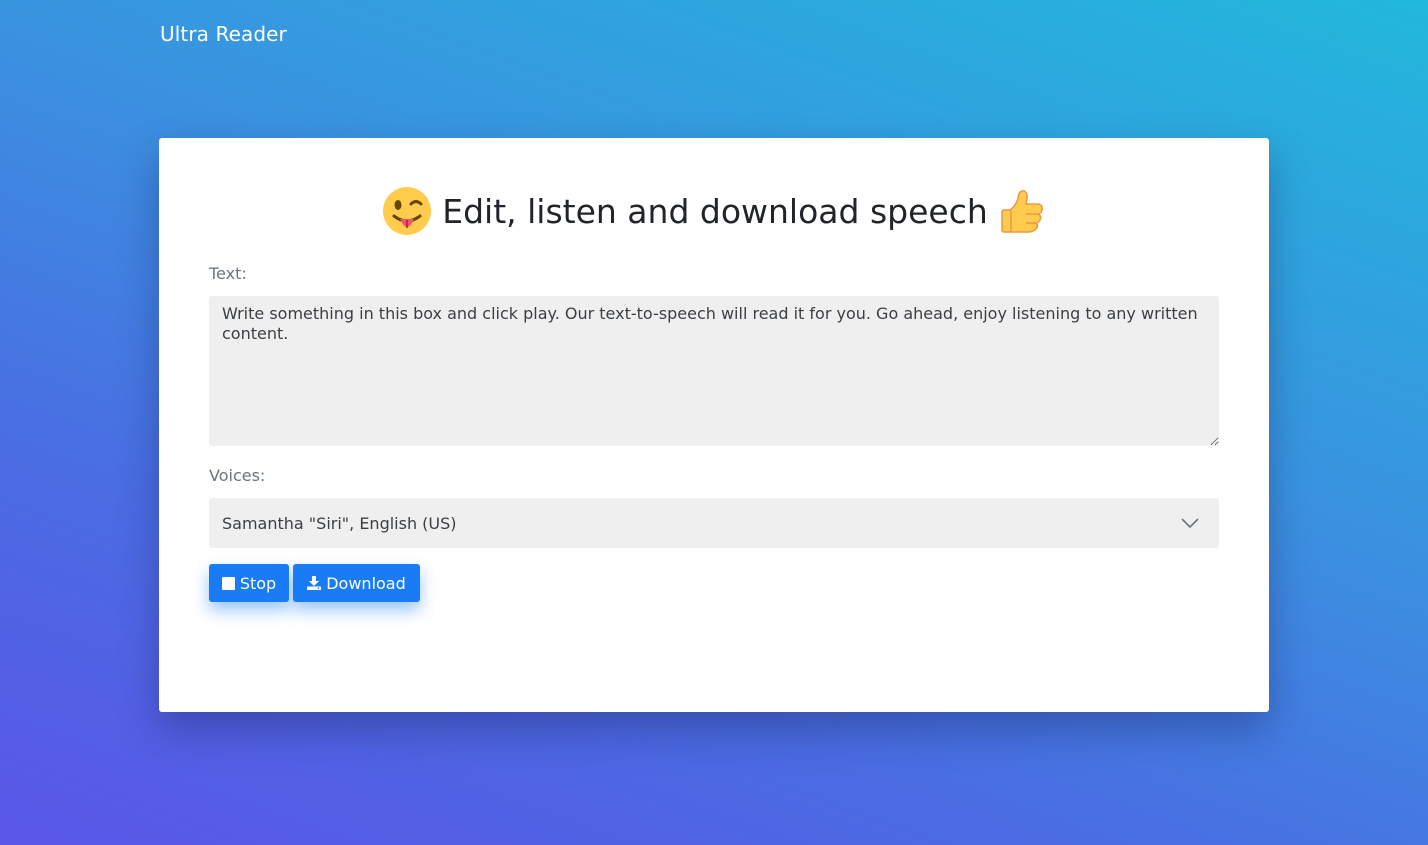 Image resolution: width=1428 pixels, height=845 pixels. What do you see at coordinates (228, 273) in the screenshot?
I see `text-label: Text:` at bounding box center [228, 273].